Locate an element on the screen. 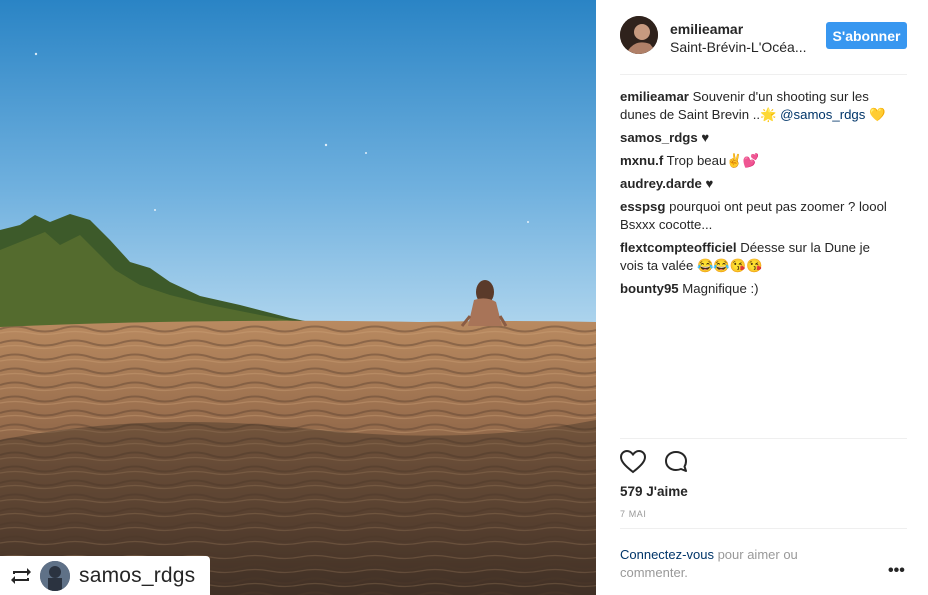 This screenshot has width=928, height=595. comment-text: Magnifique :) is located at coordinates (720, 288).